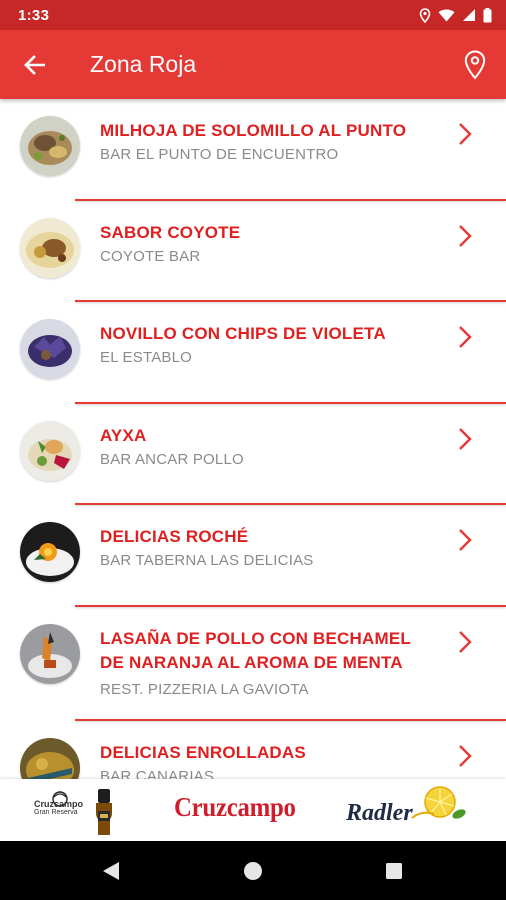  What do you see at coordinates (143, 64) in the screenshot?
I see `page-title: Zona Roja` at bounding box center [143, 64].